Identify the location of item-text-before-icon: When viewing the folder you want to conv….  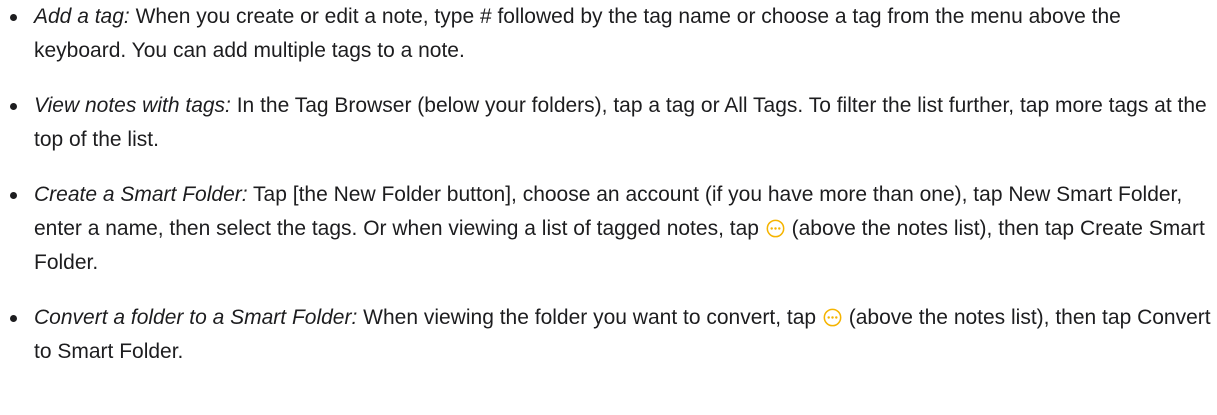
(589, 317).